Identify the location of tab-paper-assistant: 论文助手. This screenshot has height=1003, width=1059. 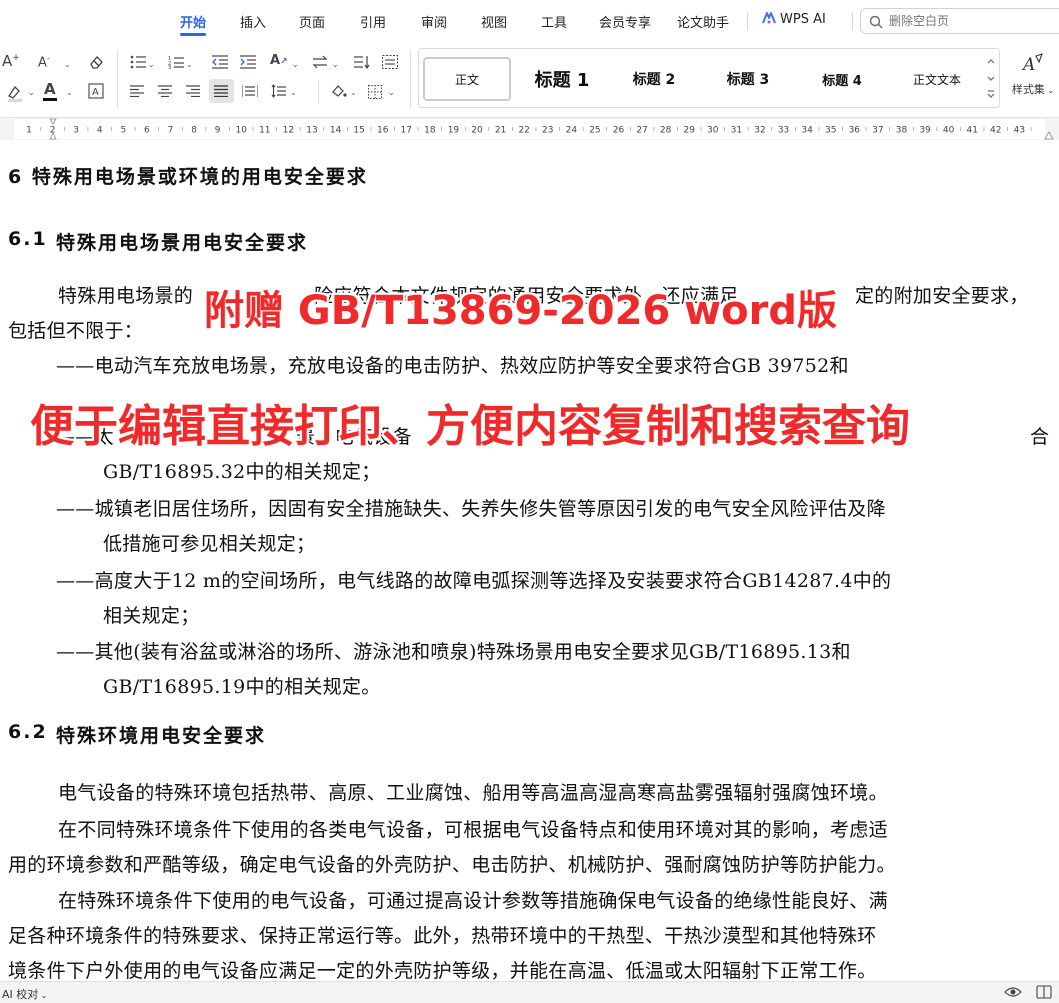
(703, 21).